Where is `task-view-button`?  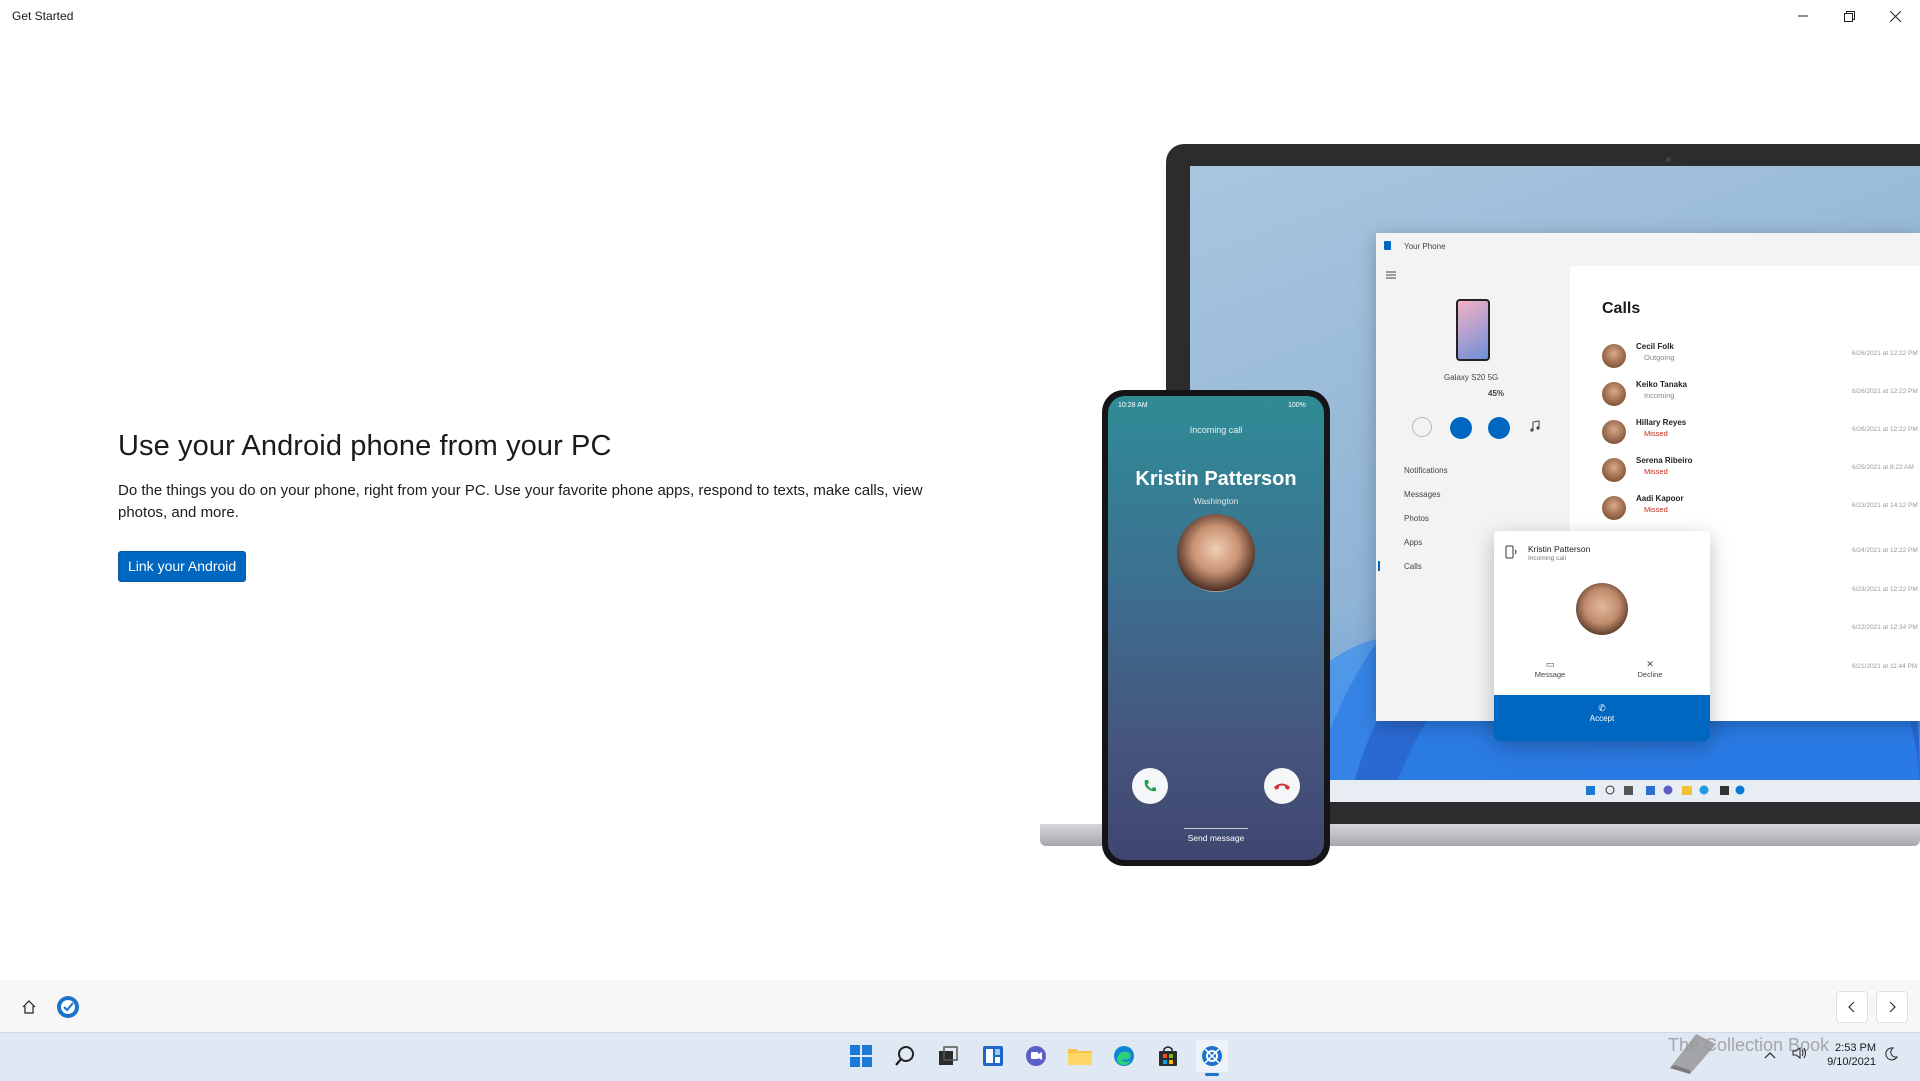 task-view-button is located at coordinates (948, 1056).